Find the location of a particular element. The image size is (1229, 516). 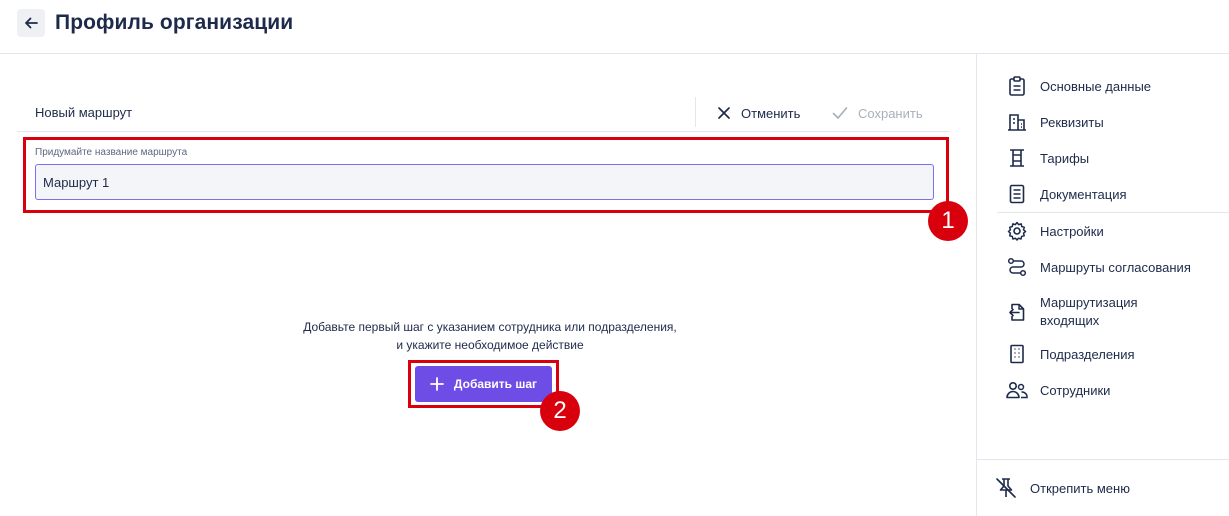

add-step-button: Добавить шаг is located at coordinates (483, 384).